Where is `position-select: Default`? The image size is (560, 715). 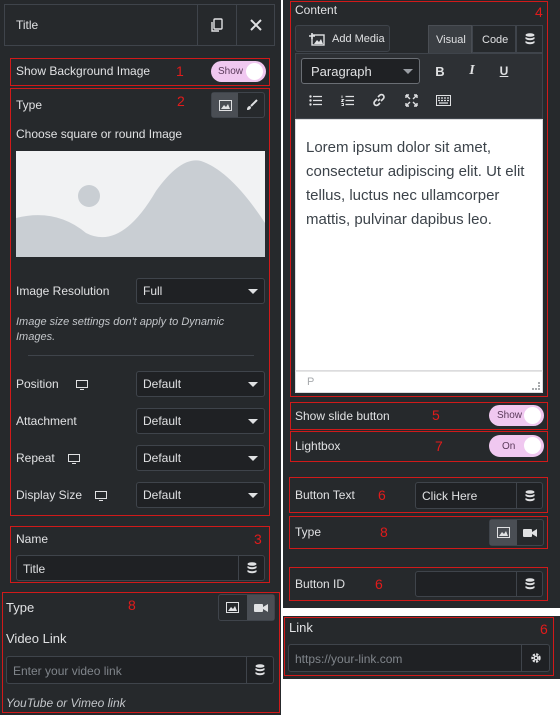 position-select: Default is located at coordinates (200, 384).